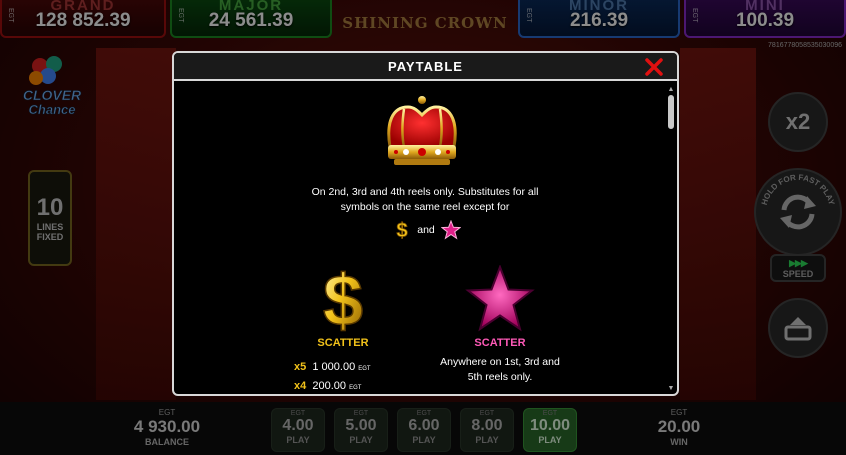  What do you see at coordinates (329, 386) in the screenshot?
I see `payout-amount: 200.00` at bounding box center [329, 386].